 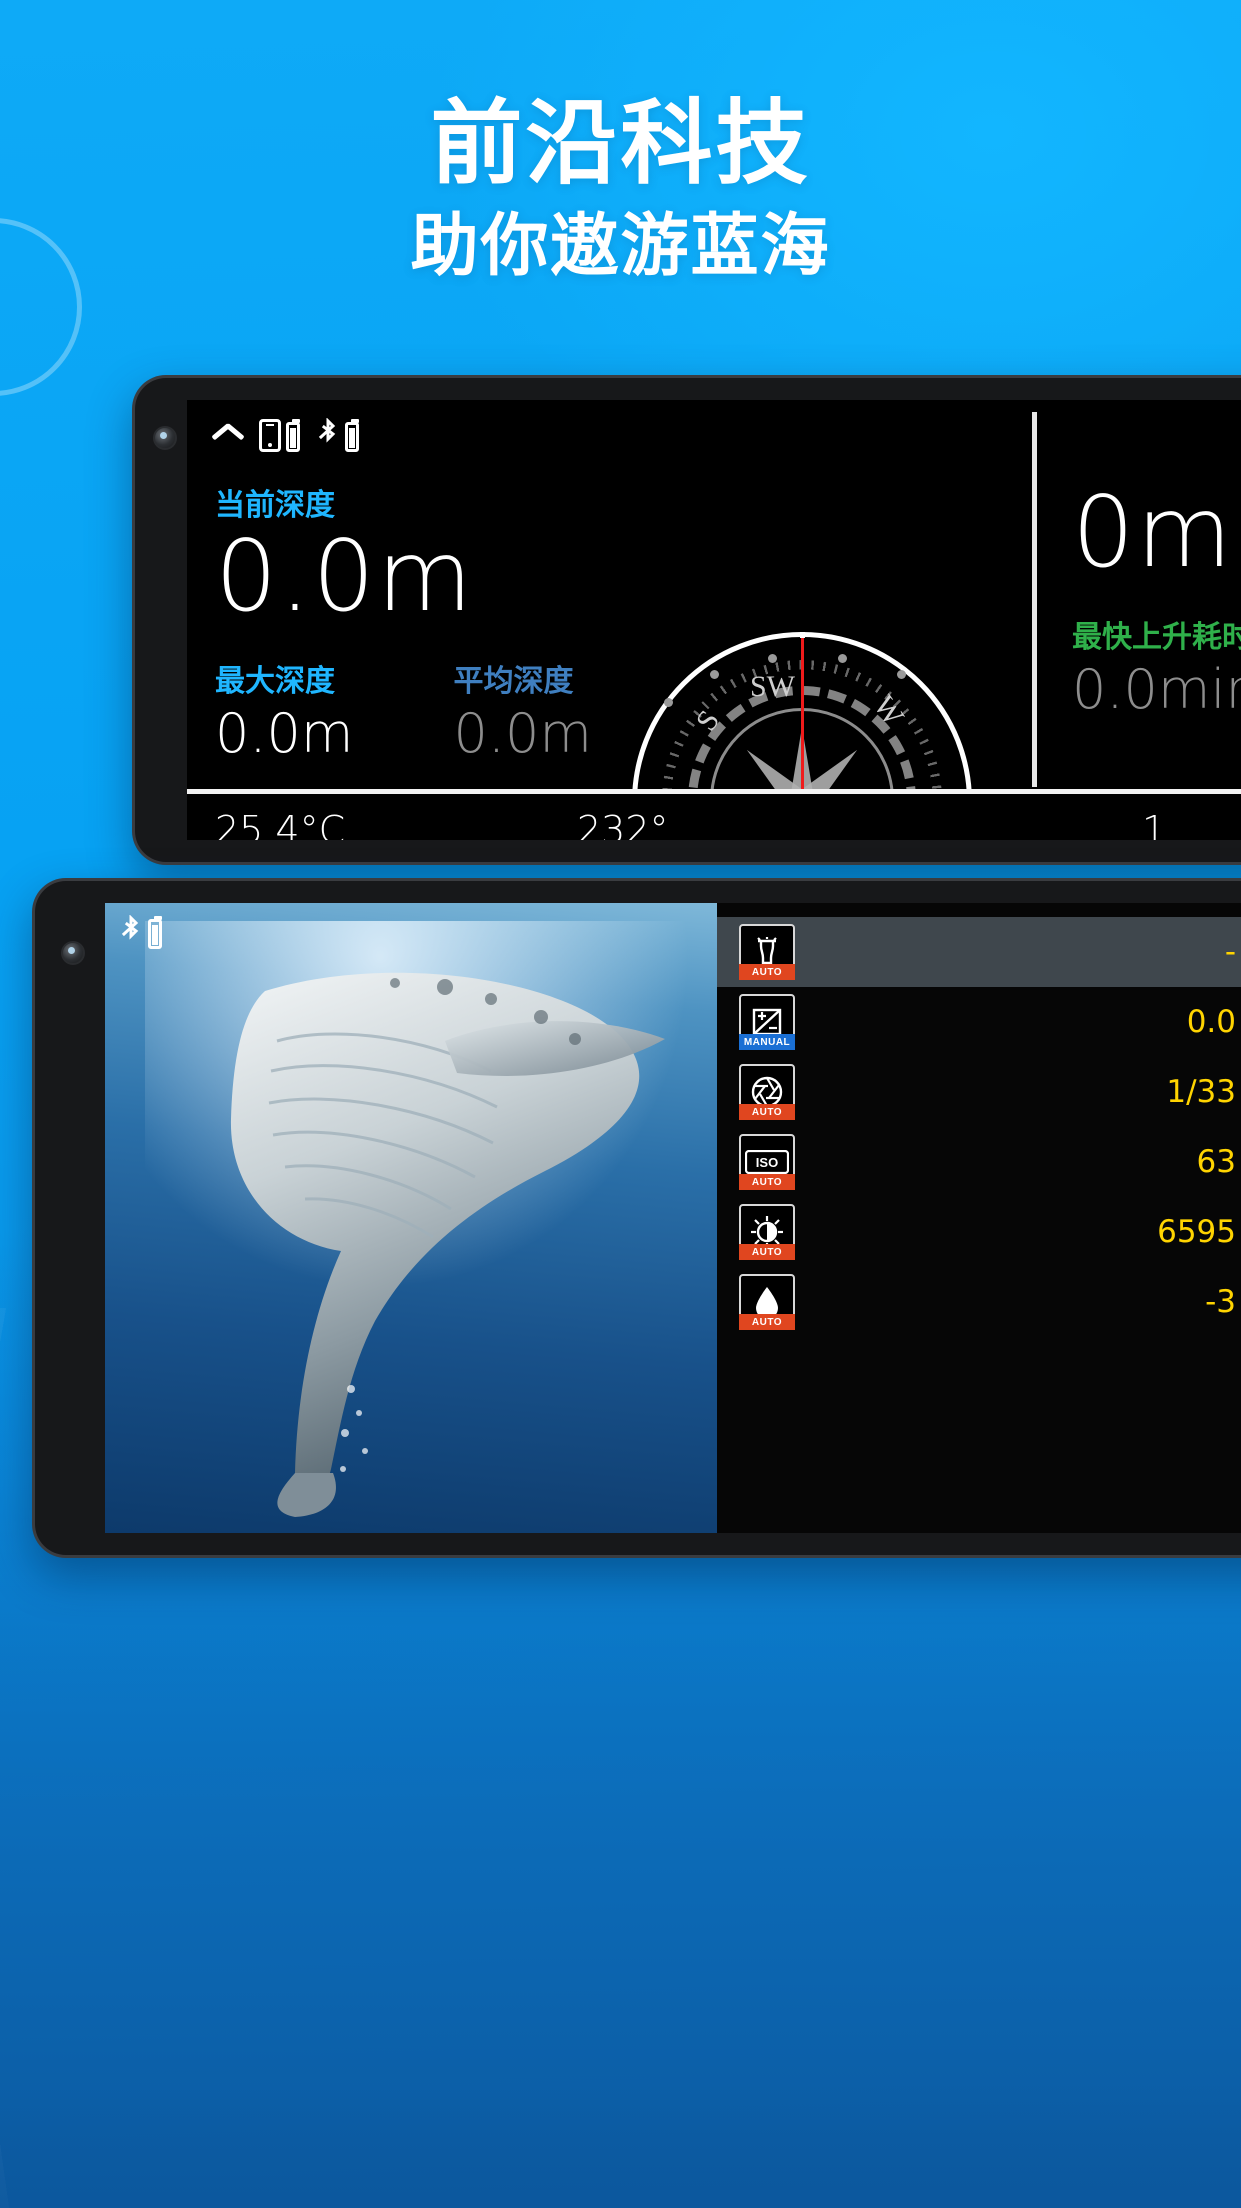 I want to click on ascent-secondary-row: 最快上升耗时 0.0min 无, so click(x=1156, y=665).